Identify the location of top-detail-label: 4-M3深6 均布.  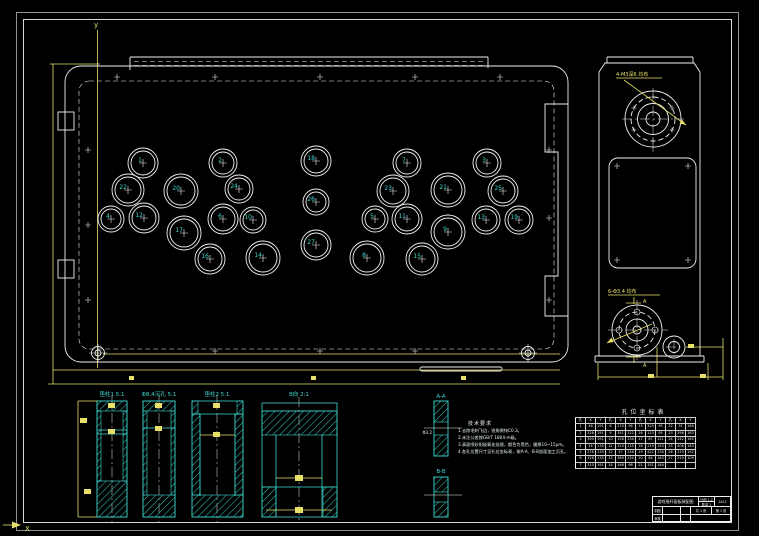
(632, 74).